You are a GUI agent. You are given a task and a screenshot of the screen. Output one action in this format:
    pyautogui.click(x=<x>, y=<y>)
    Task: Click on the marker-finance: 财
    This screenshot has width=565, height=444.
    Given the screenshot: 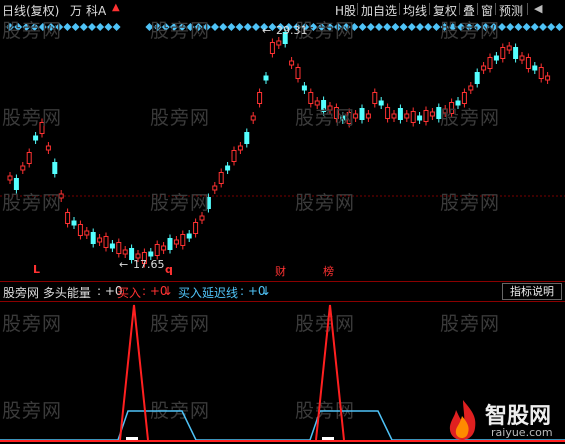 What is the action you would take?
    pyautogui.click(x=280, y=271)
    